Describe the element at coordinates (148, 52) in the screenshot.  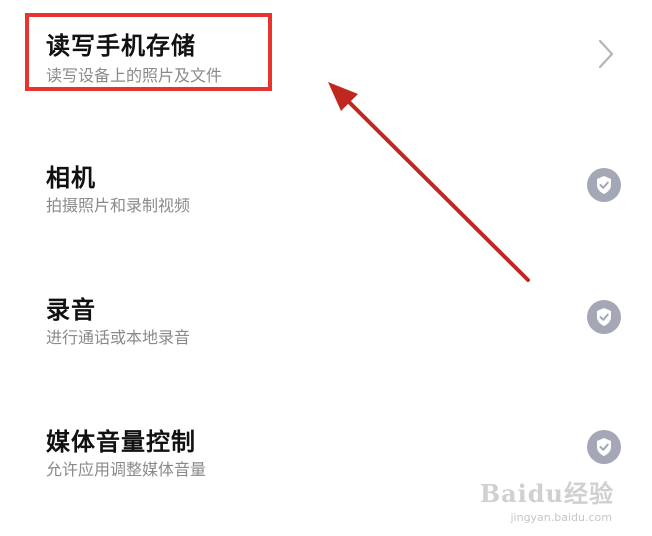
I see `highlight-box` at that location.